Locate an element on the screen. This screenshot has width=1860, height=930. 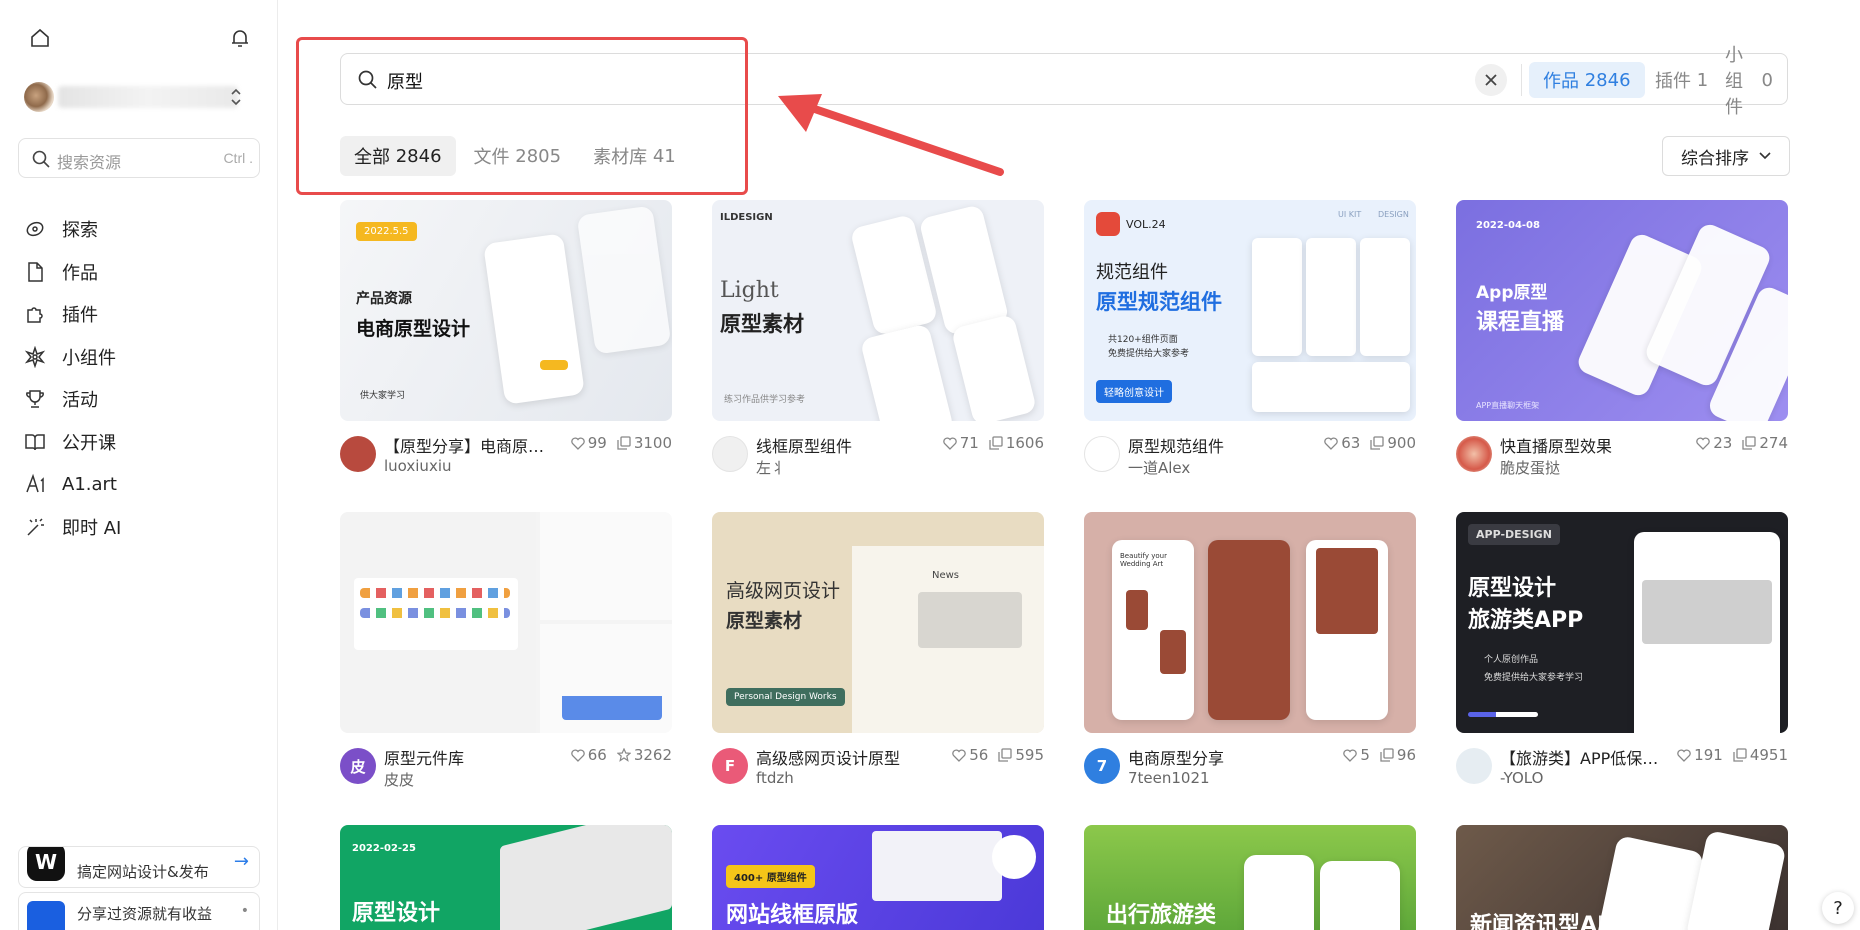
card-author: 皮皮 is located at coordinates (399, 779).